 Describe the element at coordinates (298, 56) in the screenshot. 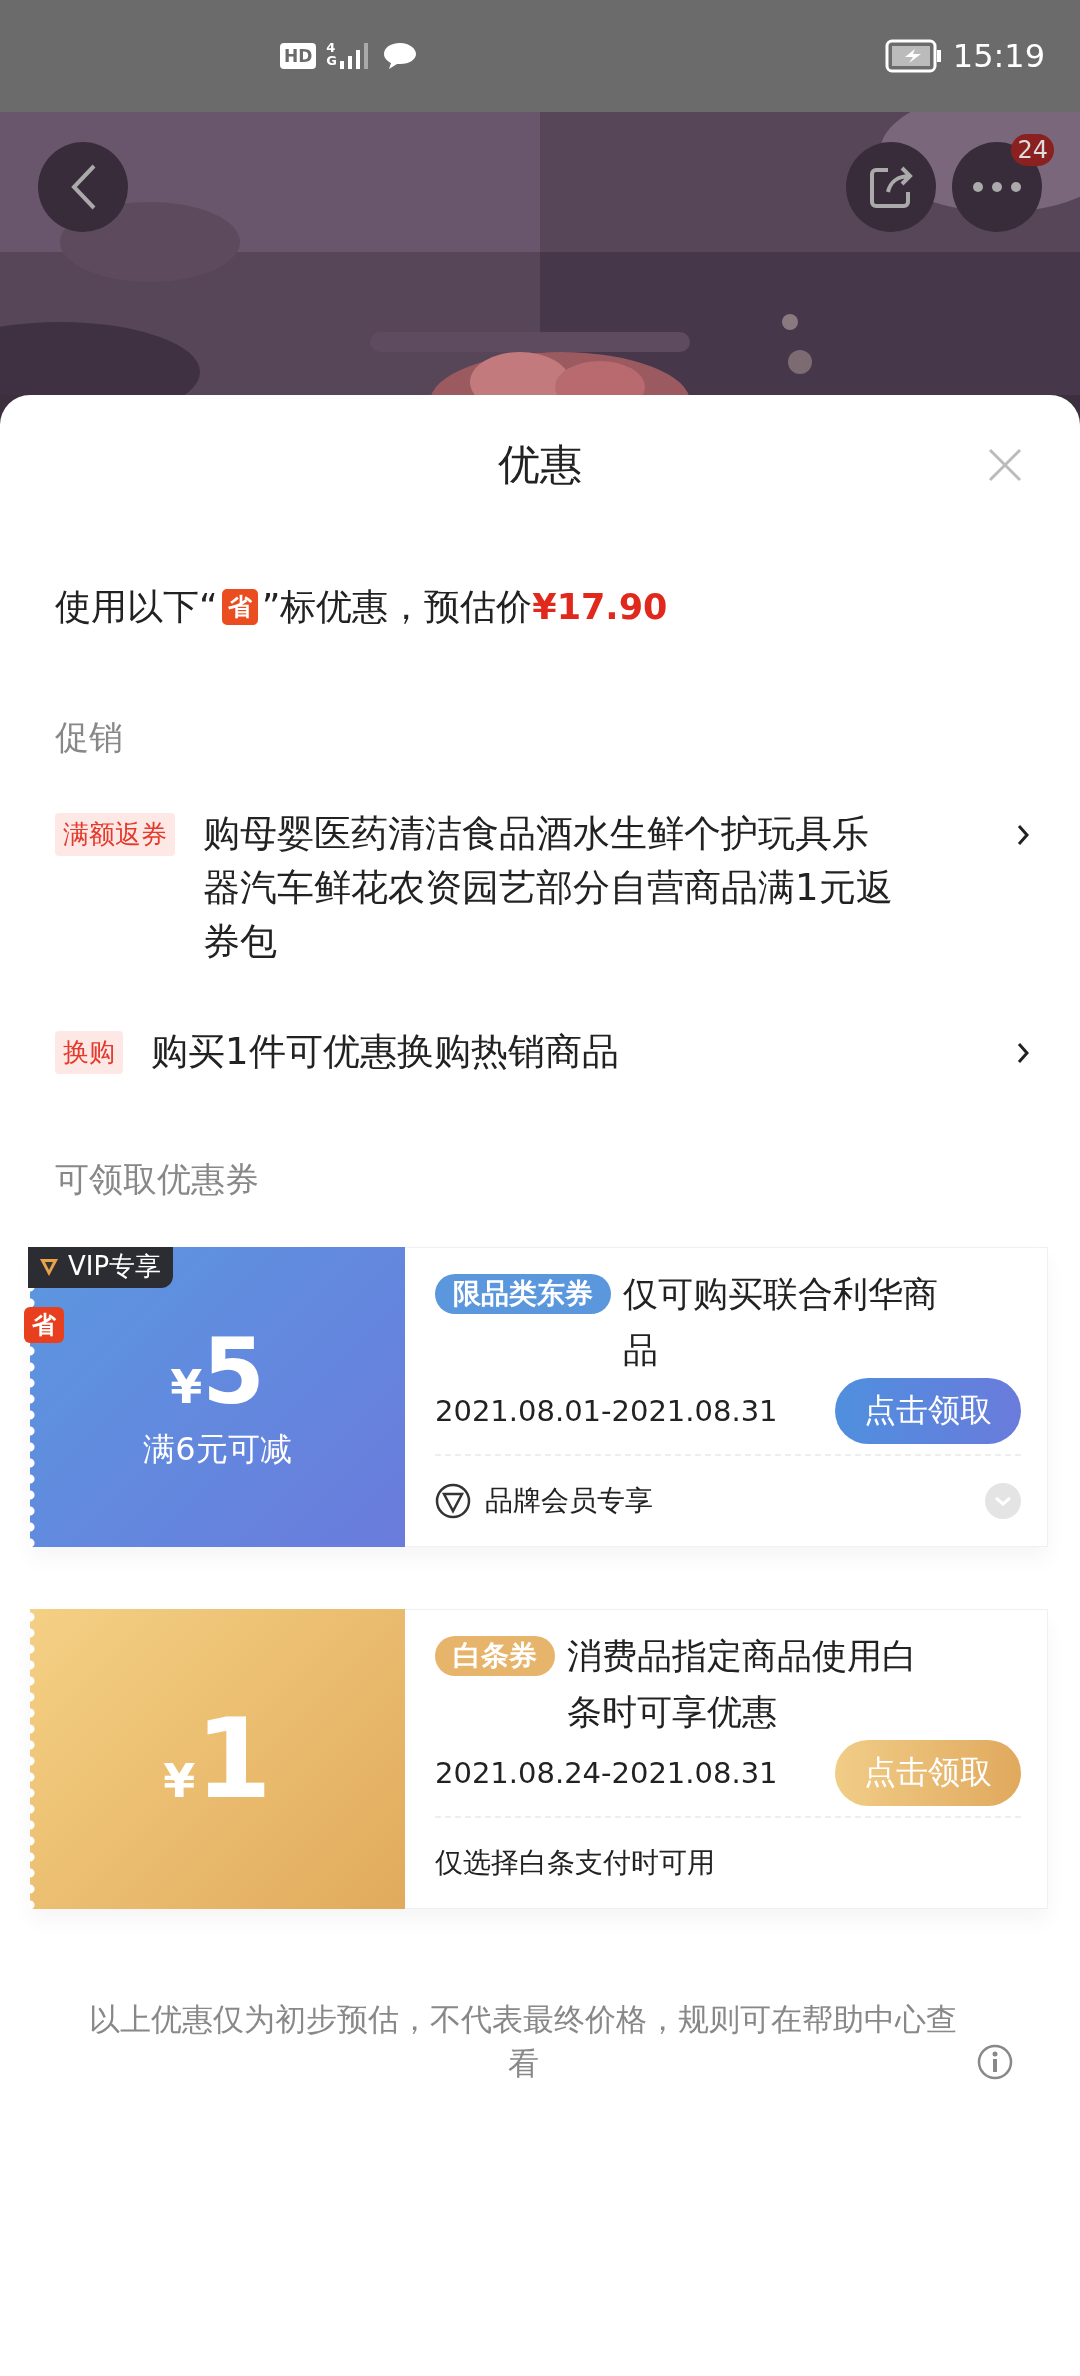

I see `hd-badge: HD` at that location.